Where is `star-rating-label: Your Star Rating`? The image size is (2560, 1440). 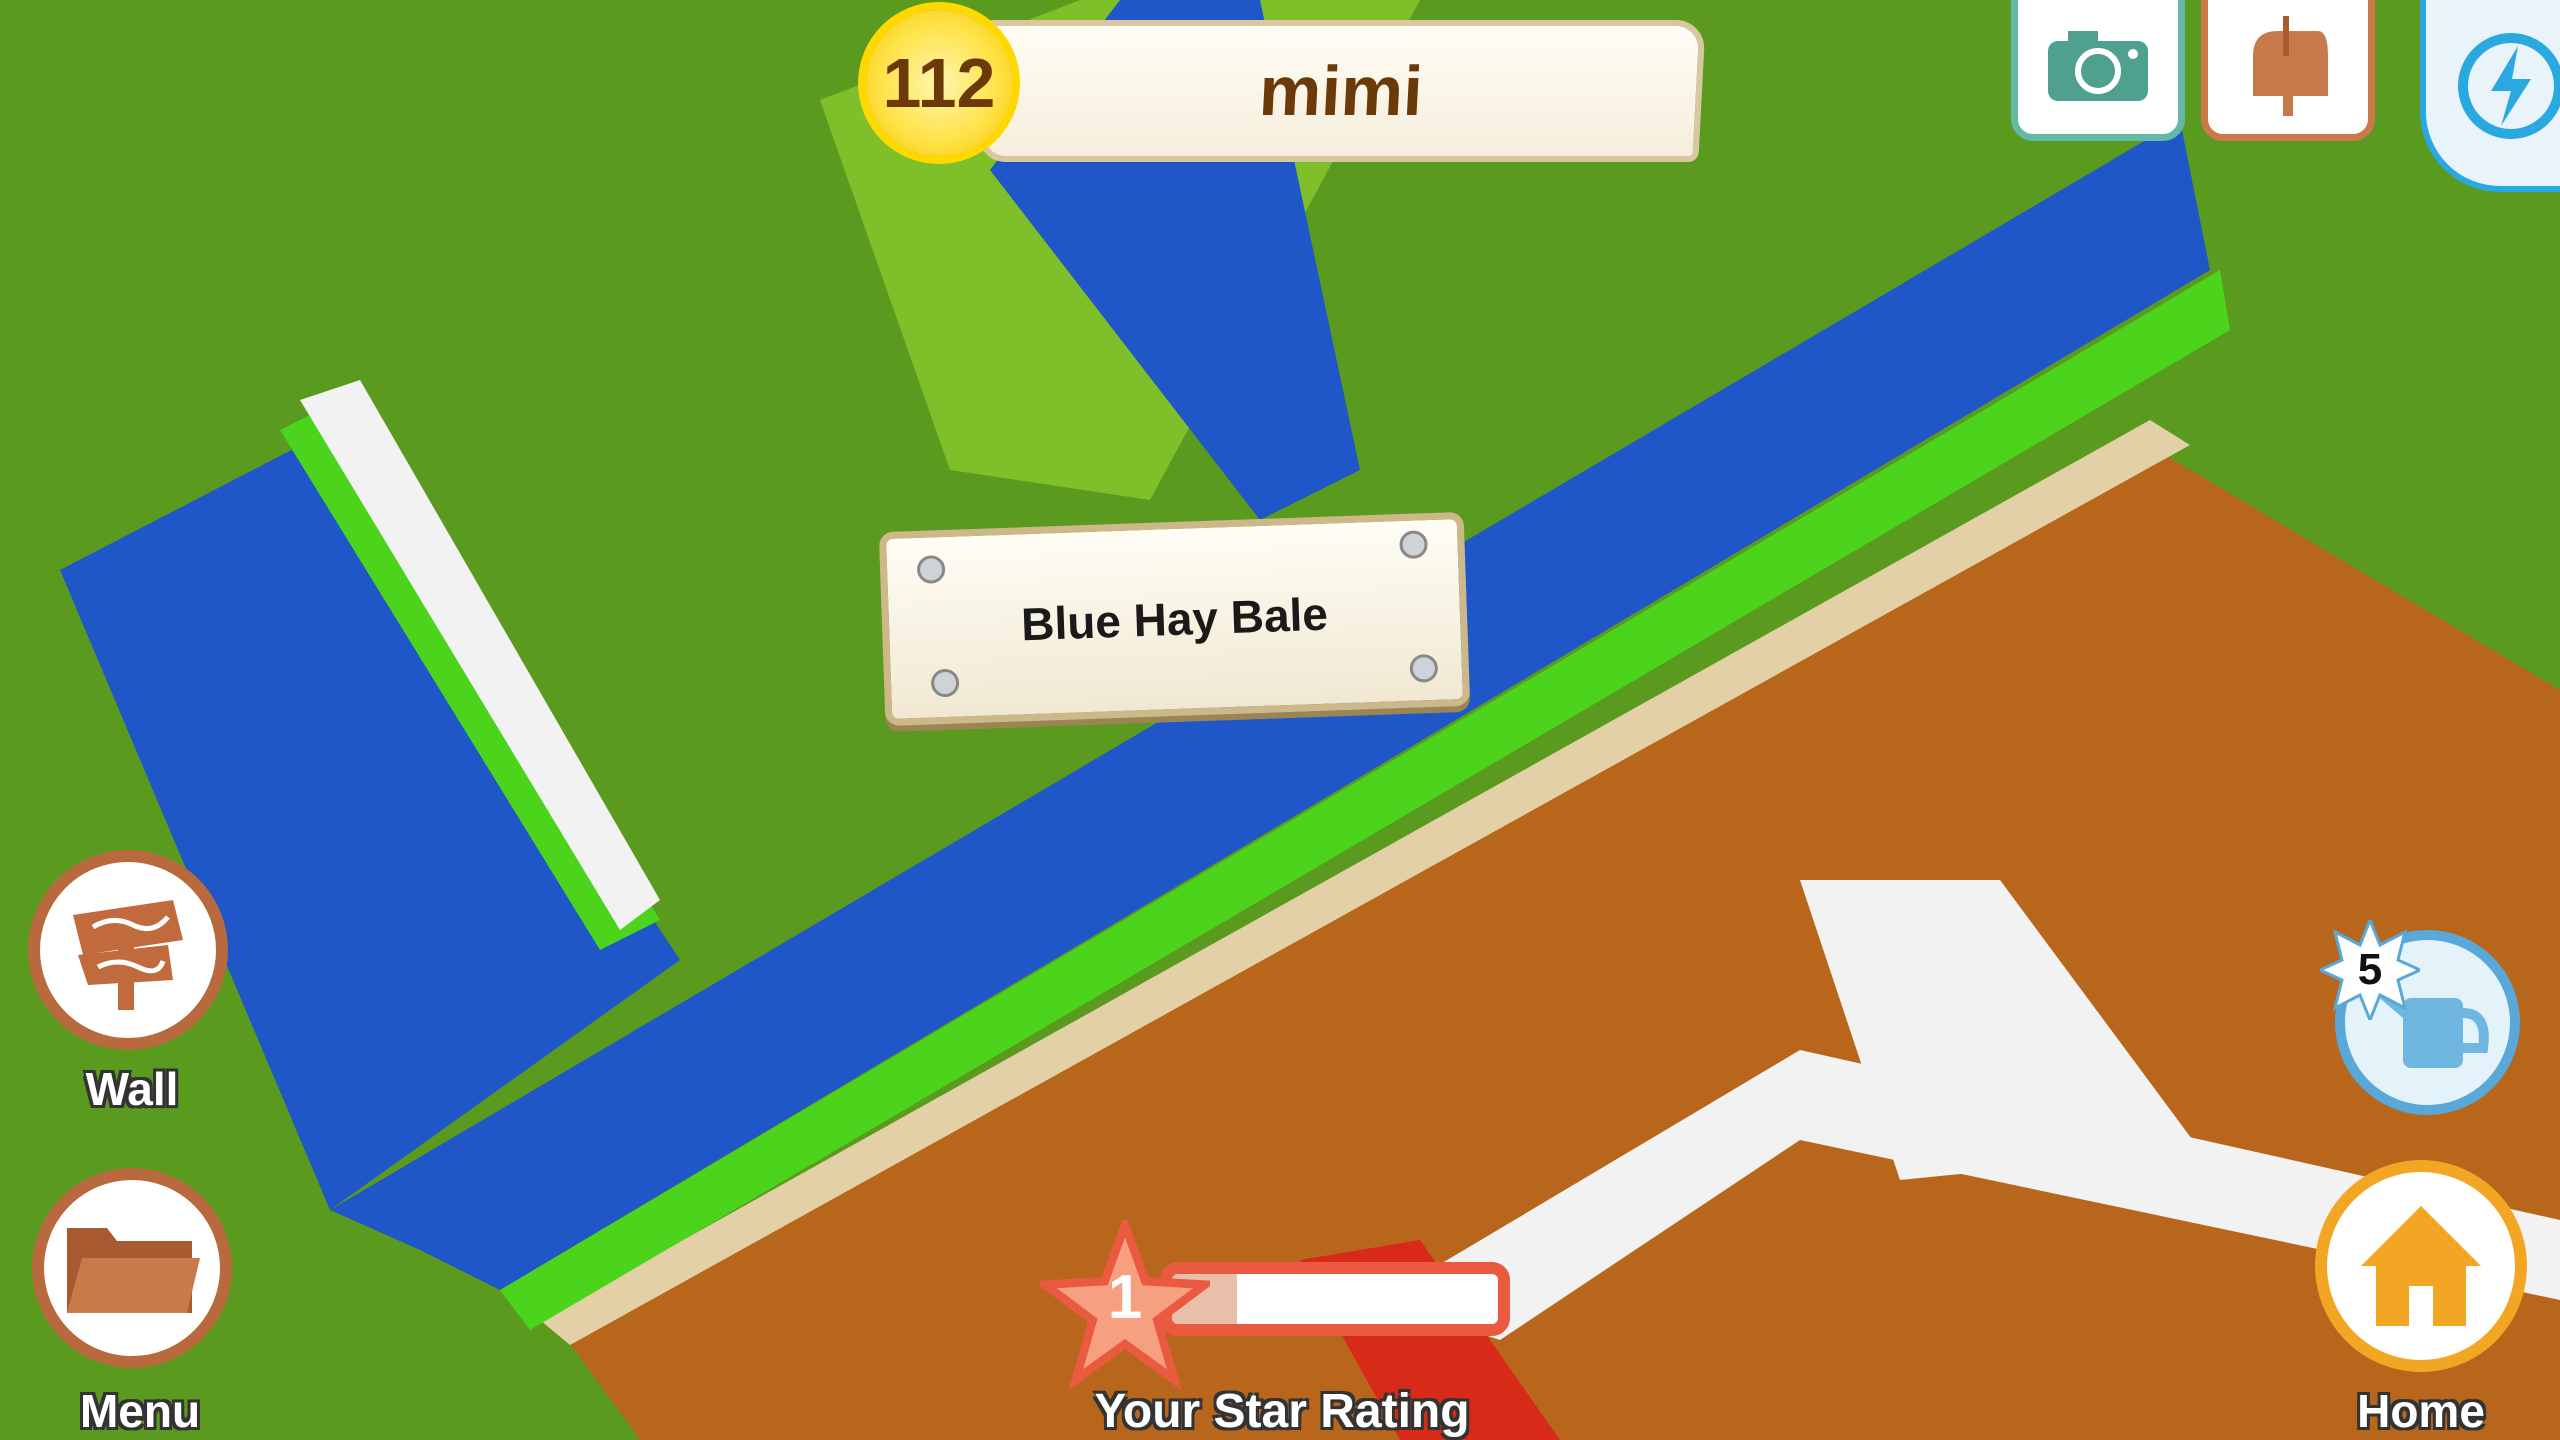
star-rating-label: Your Star Rating is located at coordinates (1282, 1411).